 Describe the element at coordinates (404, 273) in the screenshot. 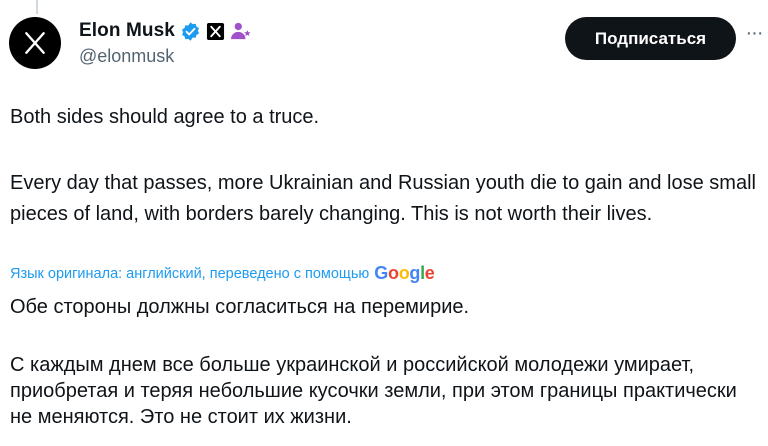

I see `google-logo: Google` at that location.